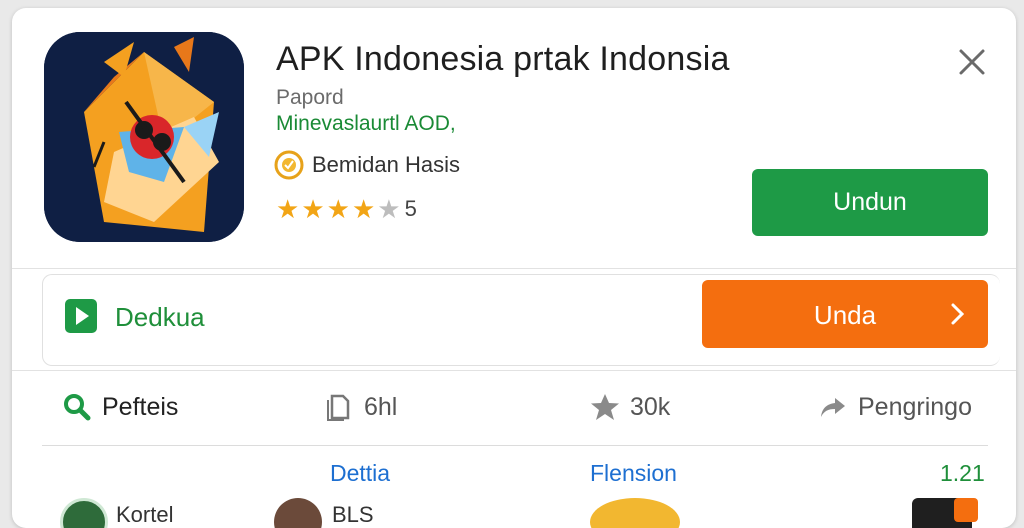 Image resolution: width=1024 pixels, height=528 pixels. Describe the element at coordinates (514, 513) in the screenshot. I see `bottom-row: Kortel BLS` at that location.